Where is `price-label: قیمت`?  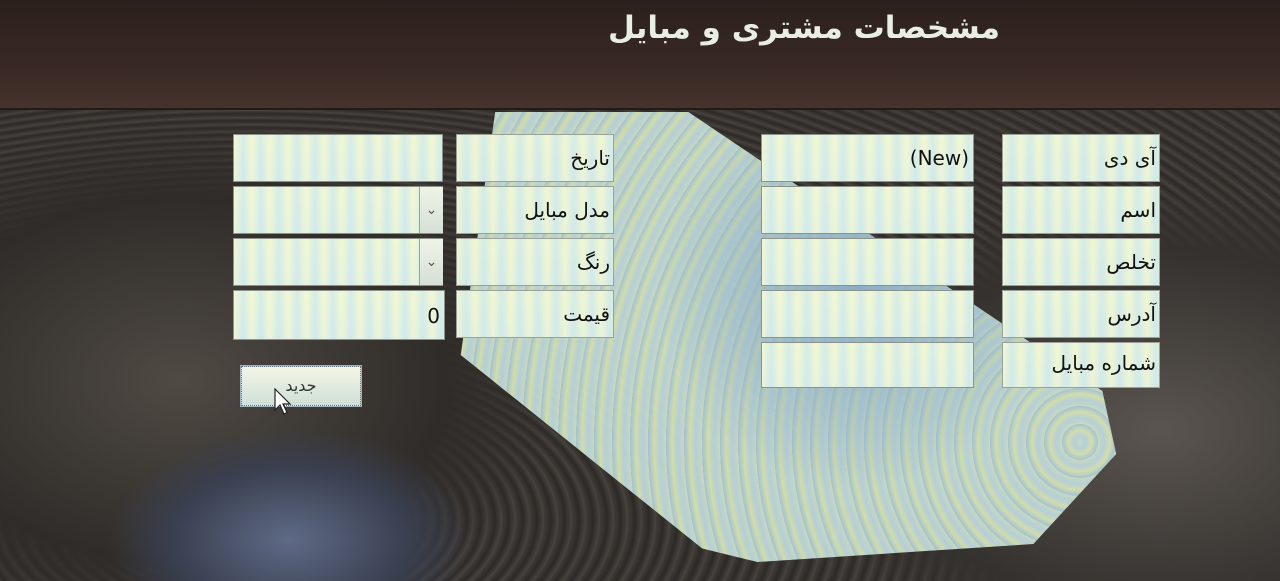
price-label: قیمت is located at coordinates (535, 314).